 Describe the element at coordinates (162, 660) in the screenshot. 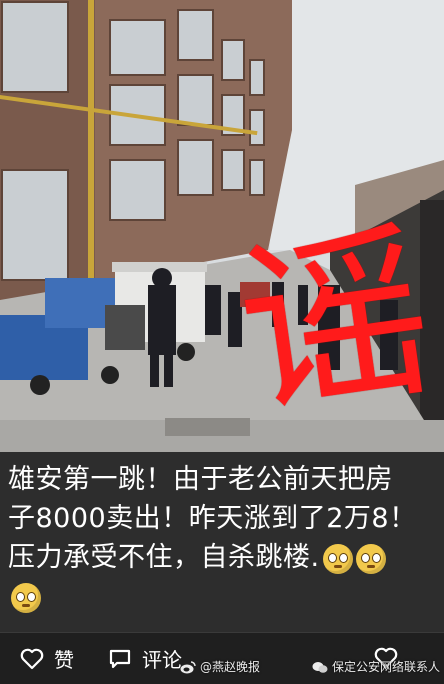

I see `comment-label: 评论` at that location.